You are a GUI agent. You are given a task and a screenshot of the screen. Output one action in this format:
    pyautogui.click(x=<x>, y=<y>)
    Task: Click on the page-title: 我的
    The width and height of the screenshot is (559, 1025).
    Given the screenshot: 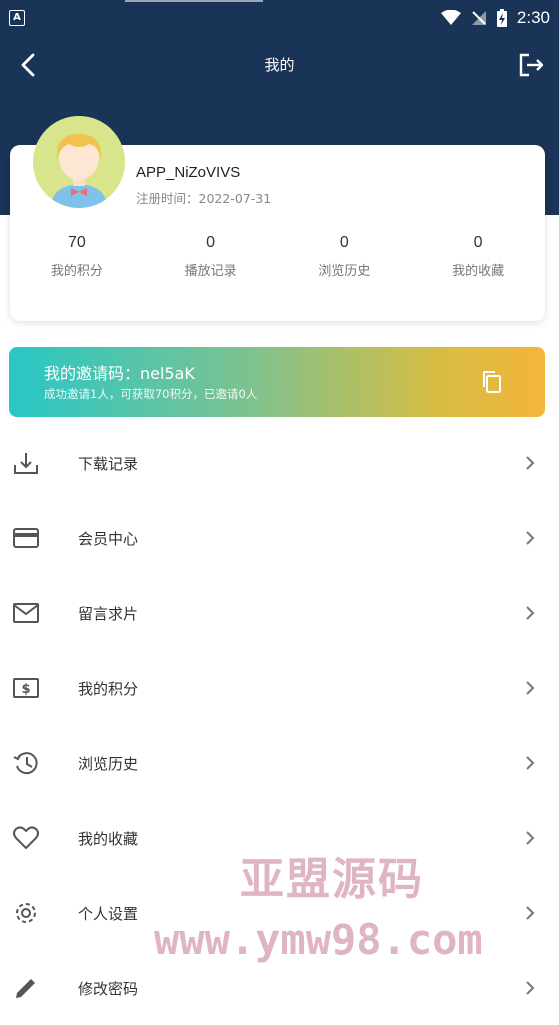 What is the action you would take?
    pyautogui.click(x=279, y=65)
    